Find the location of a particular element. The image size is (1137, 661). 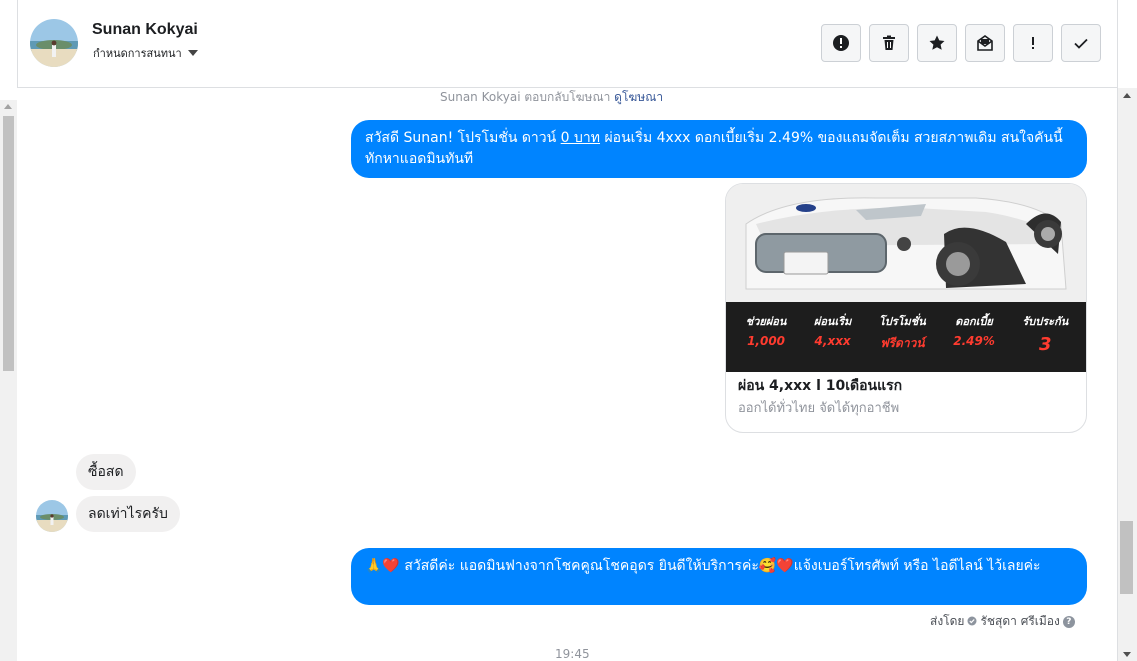

ad-title: ผ่อน 4,xxx l 10เดือนแรก is located at coordinates (820, 386).